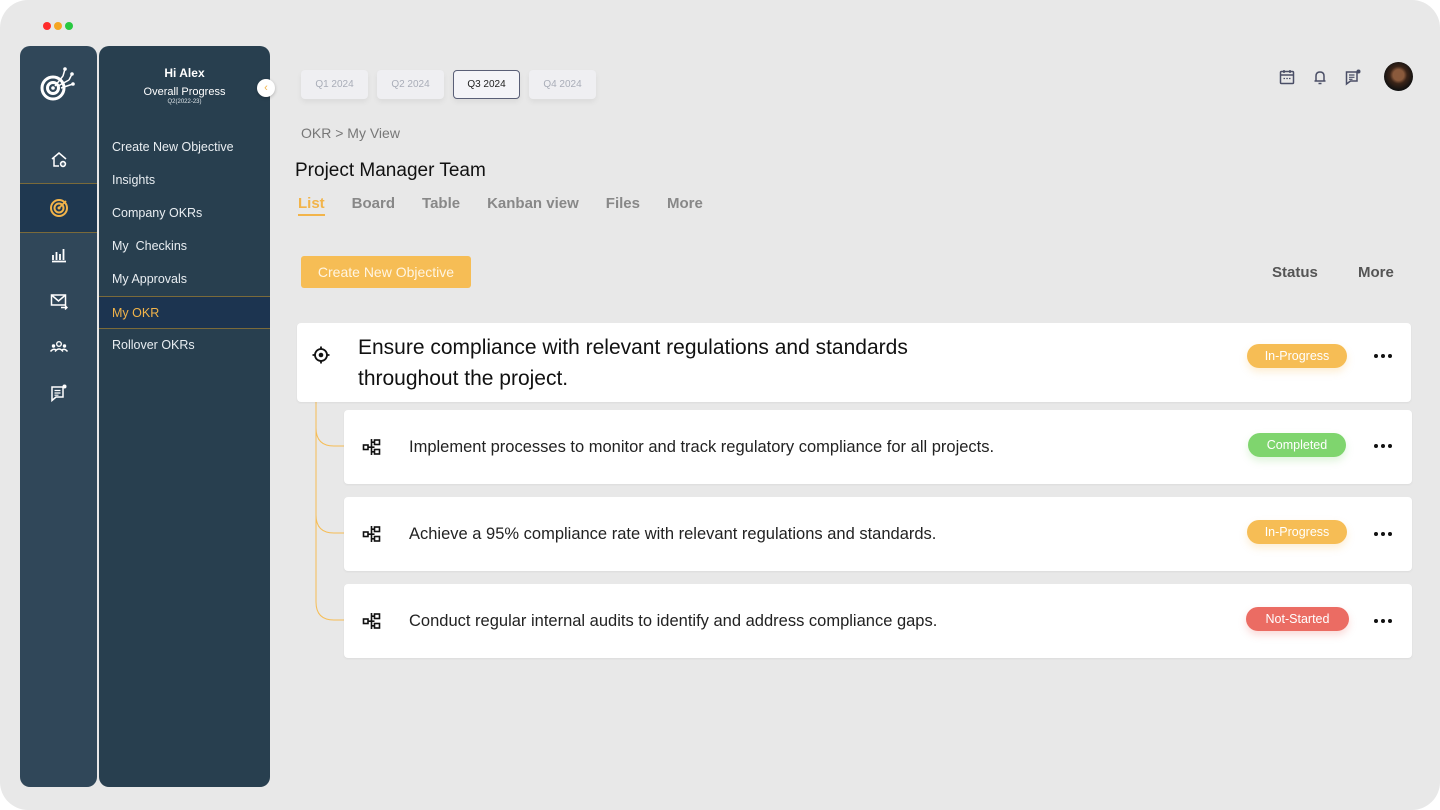  Describe the element at coordinates (1295, 272) in the screenshot. I see `status-filter-button: Status` at that location.